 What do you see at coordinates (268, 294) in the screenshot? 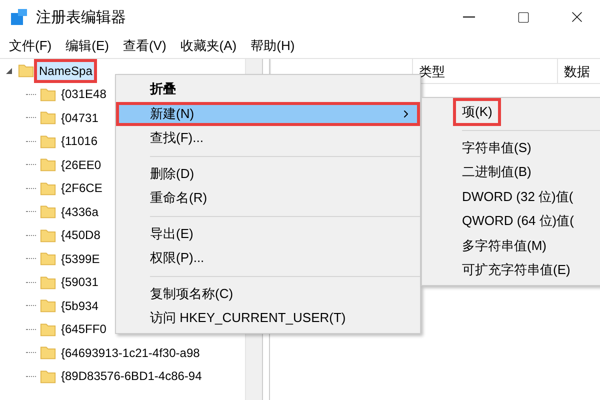
I see `menu-item: 复制项名称(C)` at bounding box center [268, 294].